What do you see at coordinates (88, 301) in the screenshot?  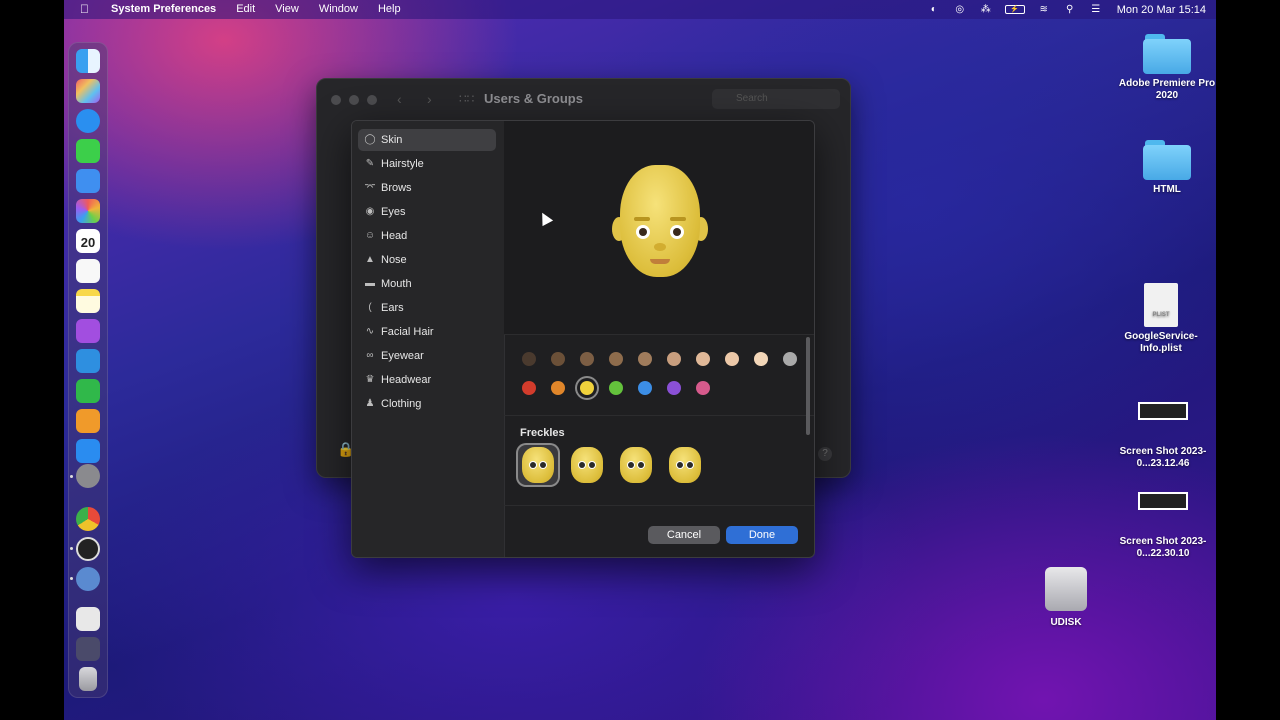 I see `notes-icon` at bounding box center [88, 301].